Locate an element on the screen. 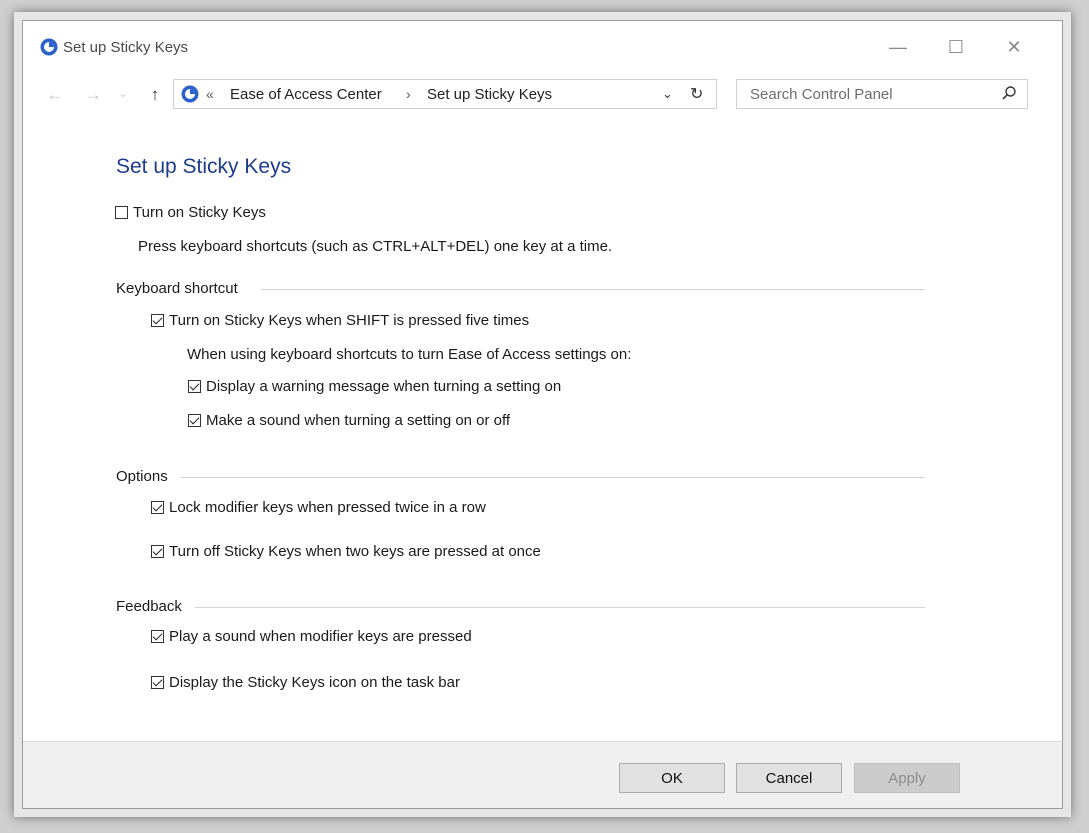 The width and height of the screenshot is (1089, 833). cancel-button: Cancel is located at coordinates (789, 778).